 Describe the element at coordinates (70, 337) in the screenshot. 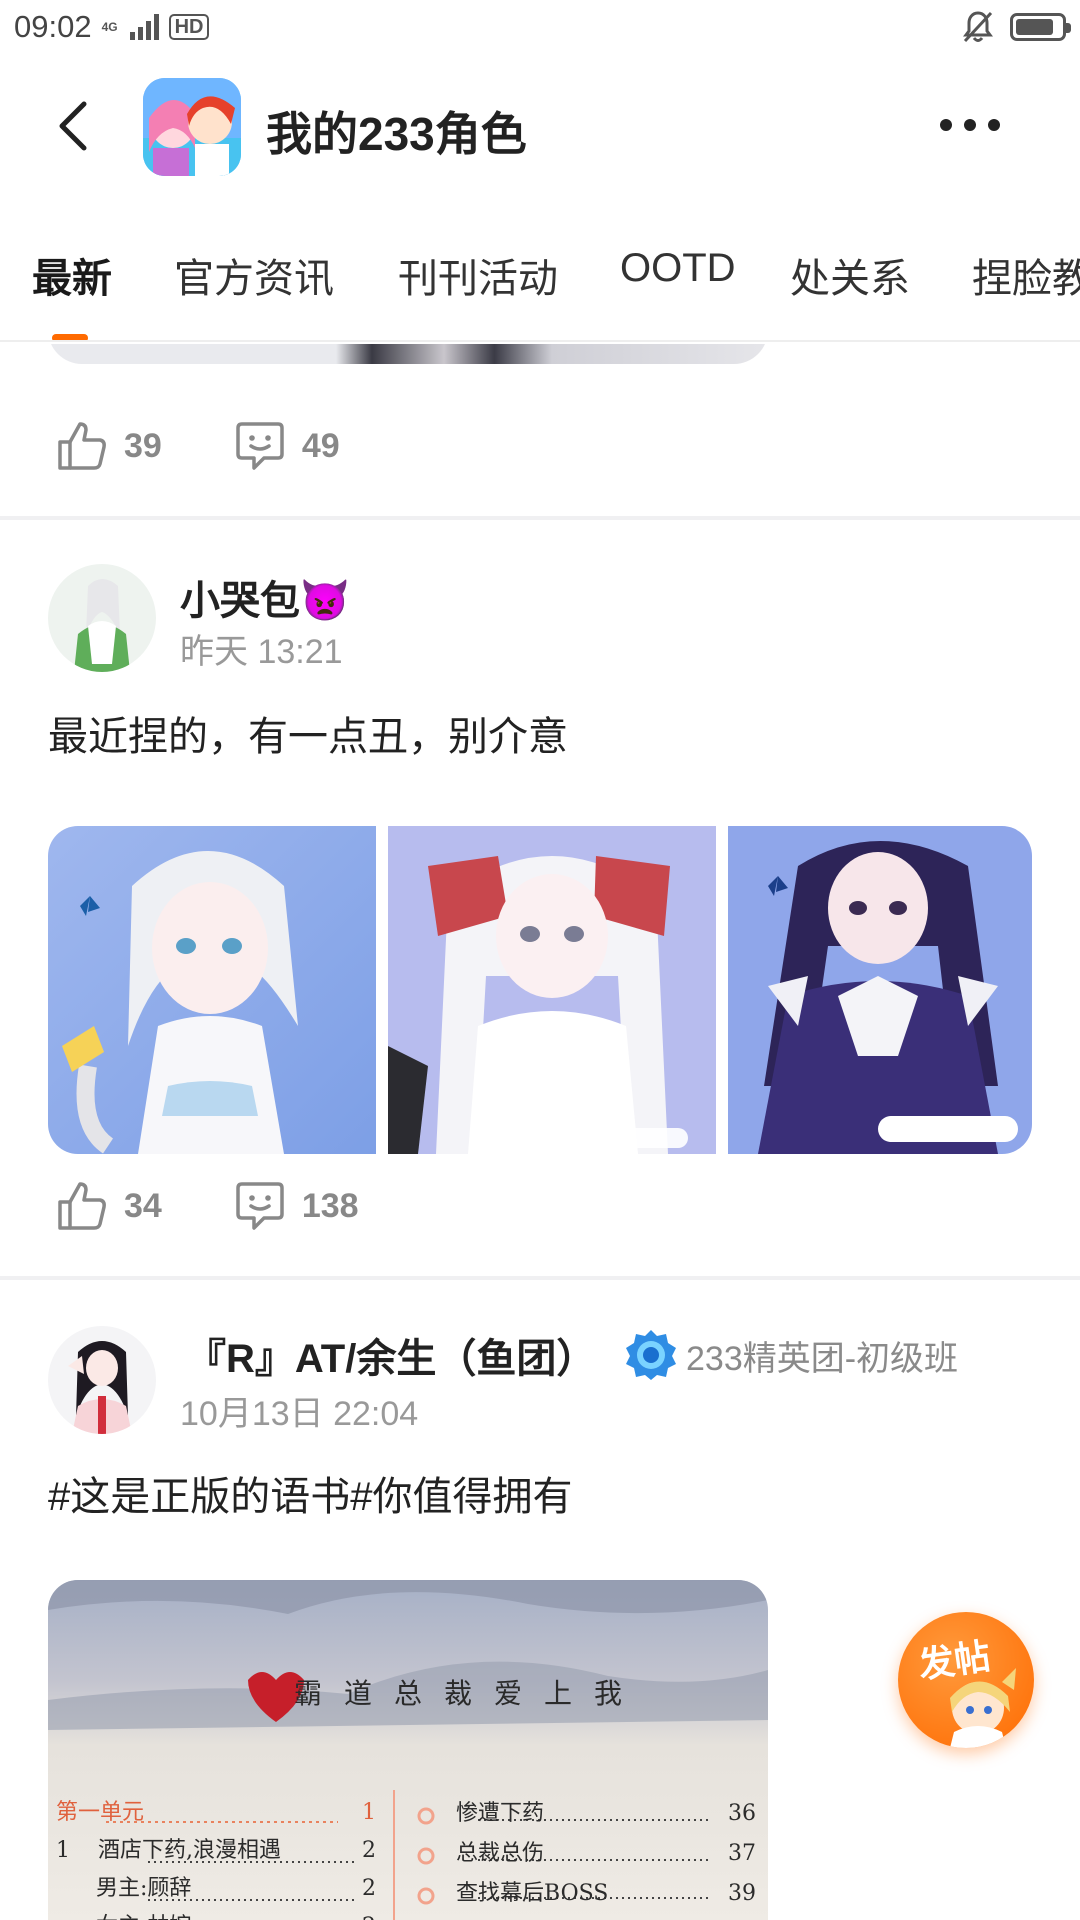

I see `active-tab-indicator` at that location.